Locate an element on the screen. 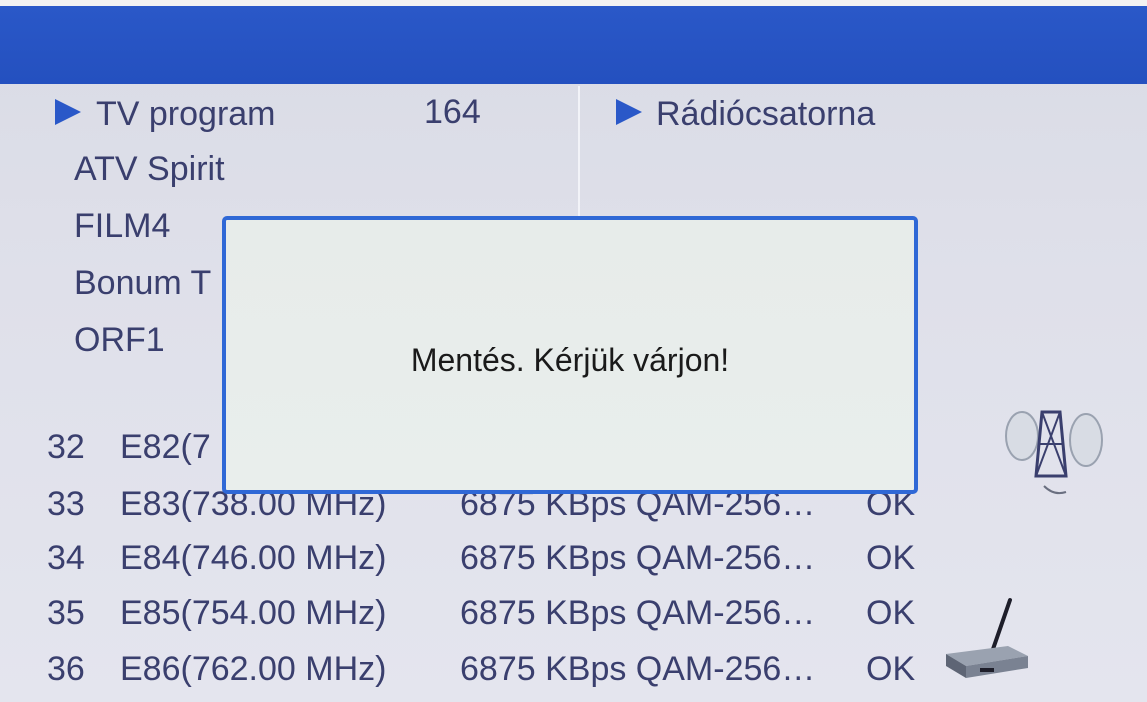 The width and height of the screenshot is (1147, 702). antenna-receiver-icon is located at coordinates (987, 638).